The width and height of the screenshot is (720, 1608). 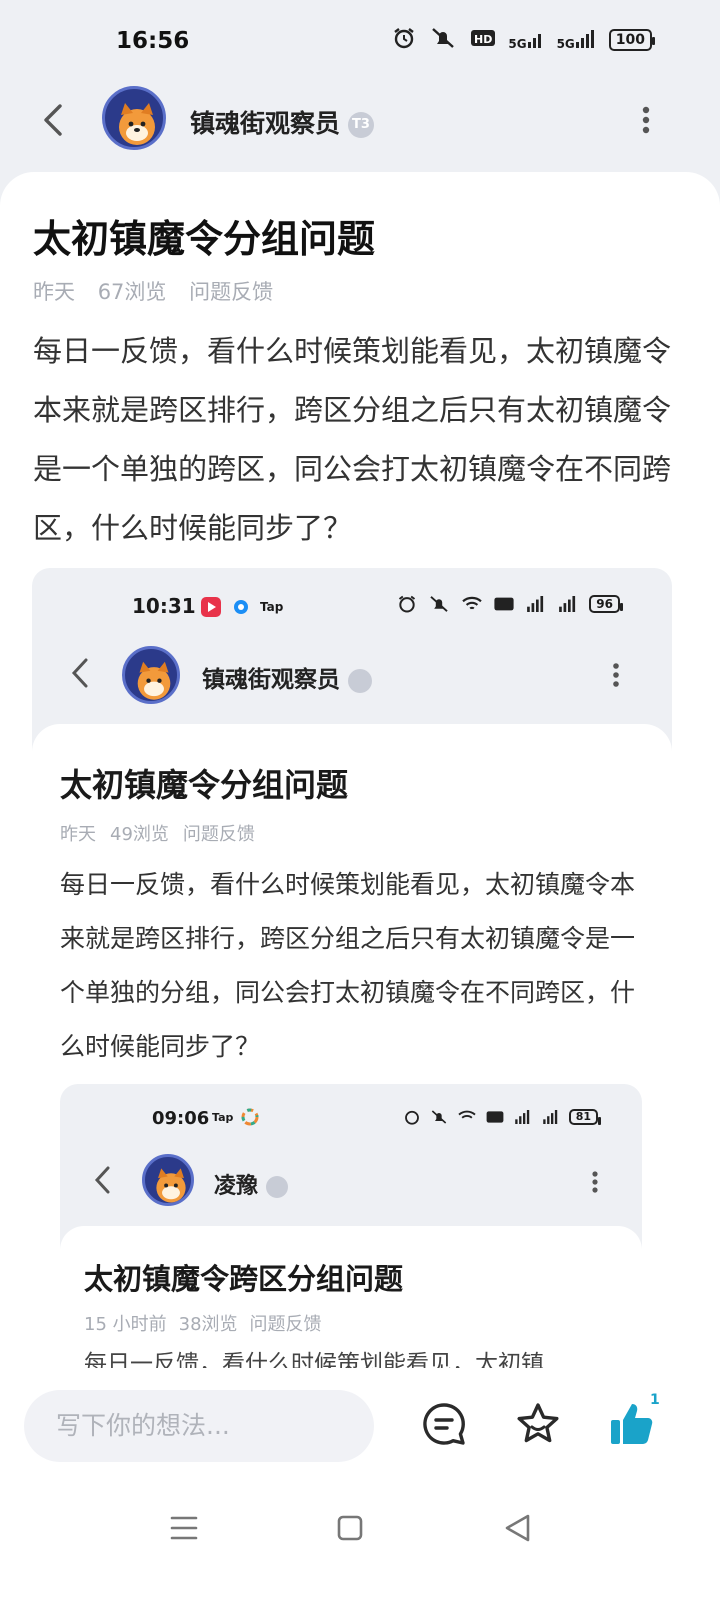 What do you see at coordinates (168, 1180) in the screenshot?
I see `nested-avatar` at bounding box center [168, 1180].